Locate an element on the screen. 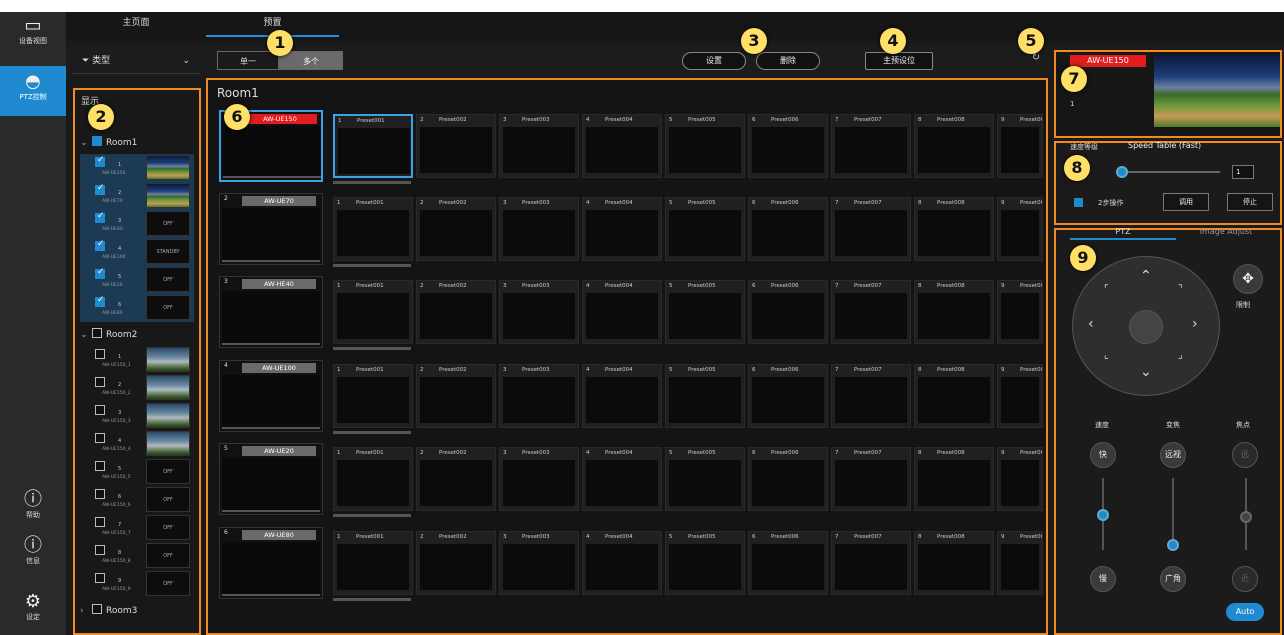  tree-camera-row: 5 AW-UE20 OFF is located at coordinates (137, 280).